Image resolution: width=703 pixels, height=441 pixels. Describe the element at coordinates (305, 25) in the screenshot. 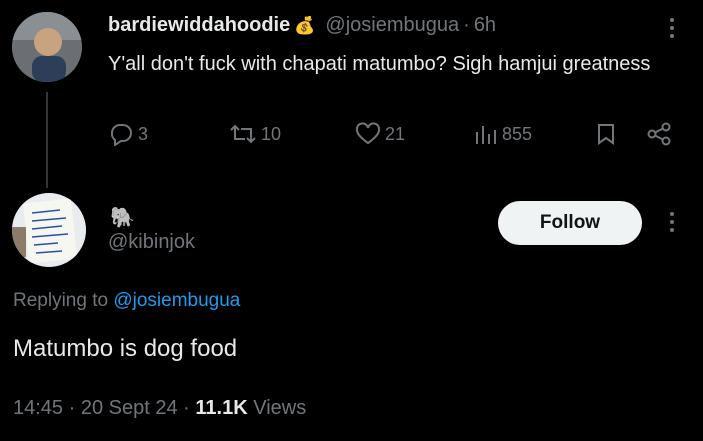

I see `money-bag-icon: 💰` at that location.